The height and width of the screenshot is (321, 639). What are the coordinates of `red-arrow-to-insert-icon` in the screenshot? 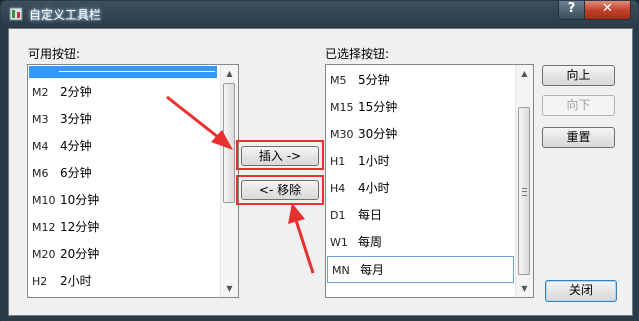 It's located at (195, 119).